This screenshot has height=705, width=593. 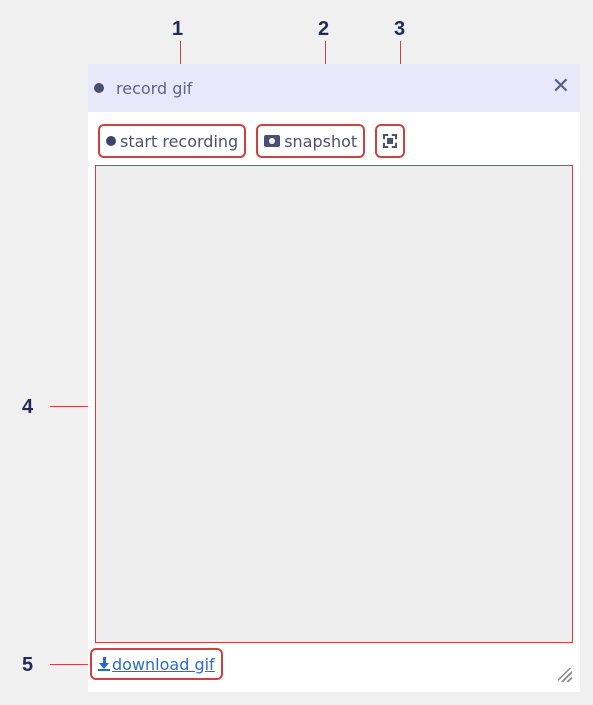 I want to click on camera-icon, so click(x=272, y=141).